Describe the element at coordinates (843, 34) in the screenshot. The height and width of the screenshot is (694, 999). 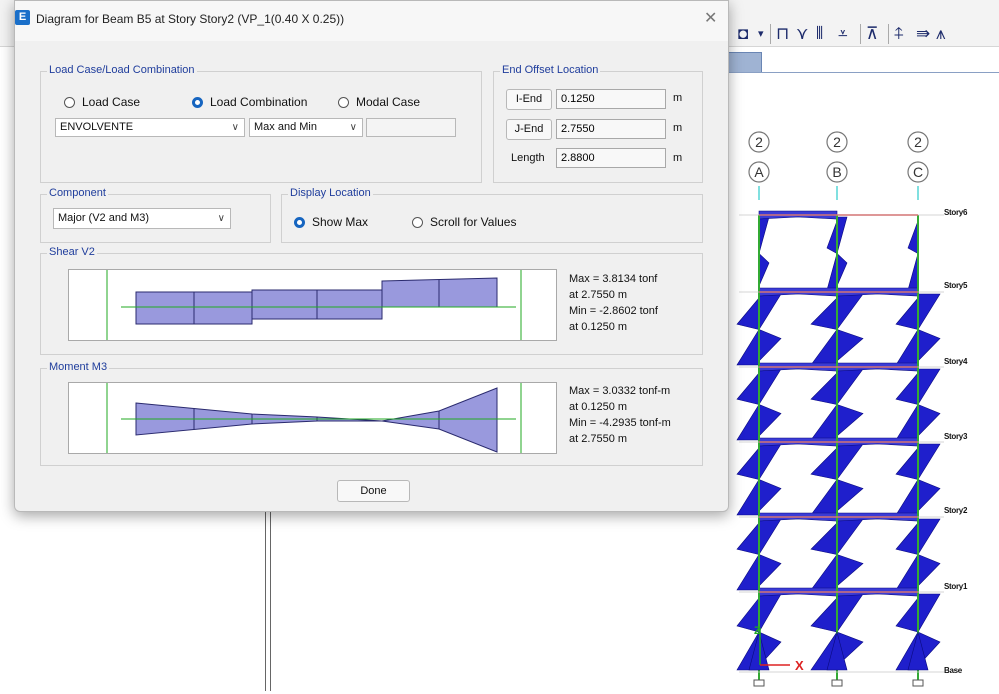
I see `slab-icon: ⩡` at that location.